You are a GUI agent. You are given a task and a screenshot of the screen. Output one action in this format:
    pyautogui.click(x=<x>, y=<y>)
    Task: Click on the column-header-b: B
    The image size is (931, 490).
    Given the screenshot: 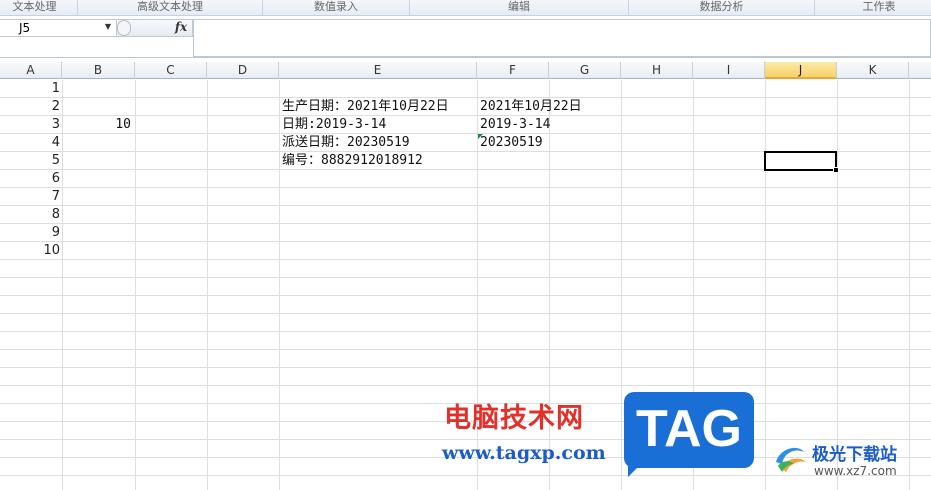 What is the action you would take?
    pyautogui.click(x=98, y=70)
    